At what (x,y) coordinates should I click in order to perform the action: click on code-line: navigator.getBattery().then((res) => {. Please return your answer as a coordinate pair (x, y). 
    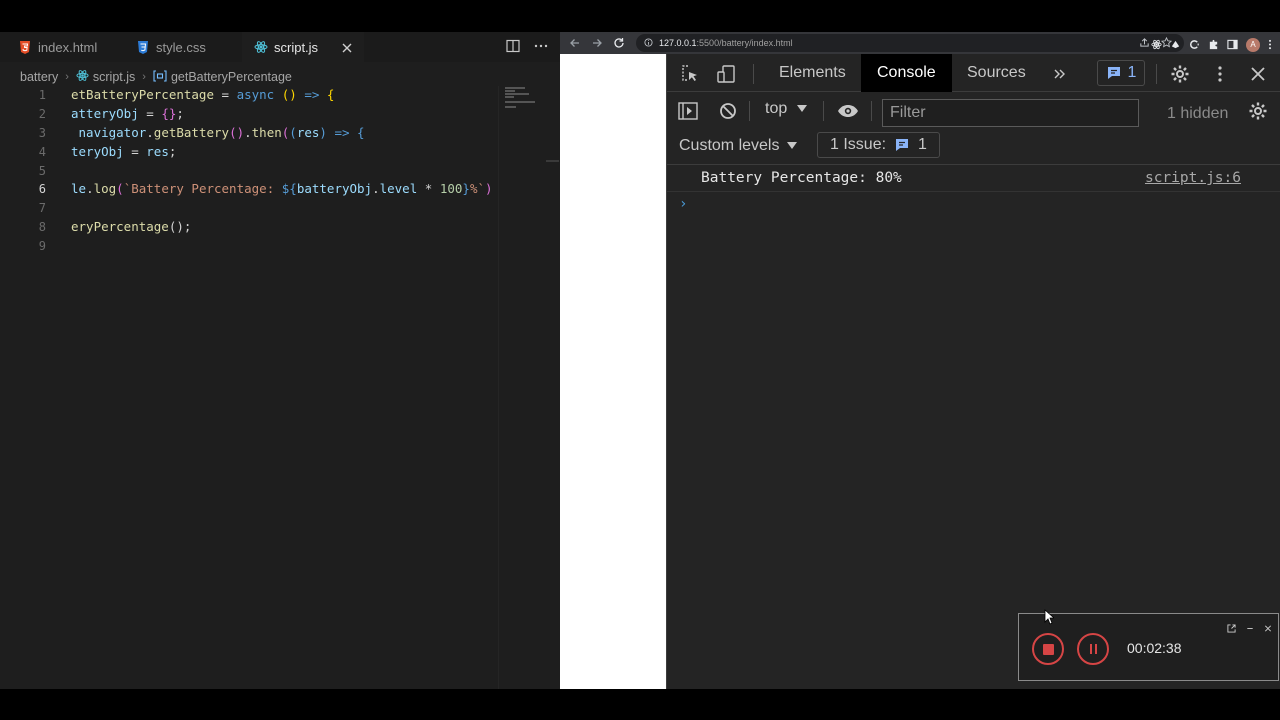
    Looking at the image, I should click on (285, 133).